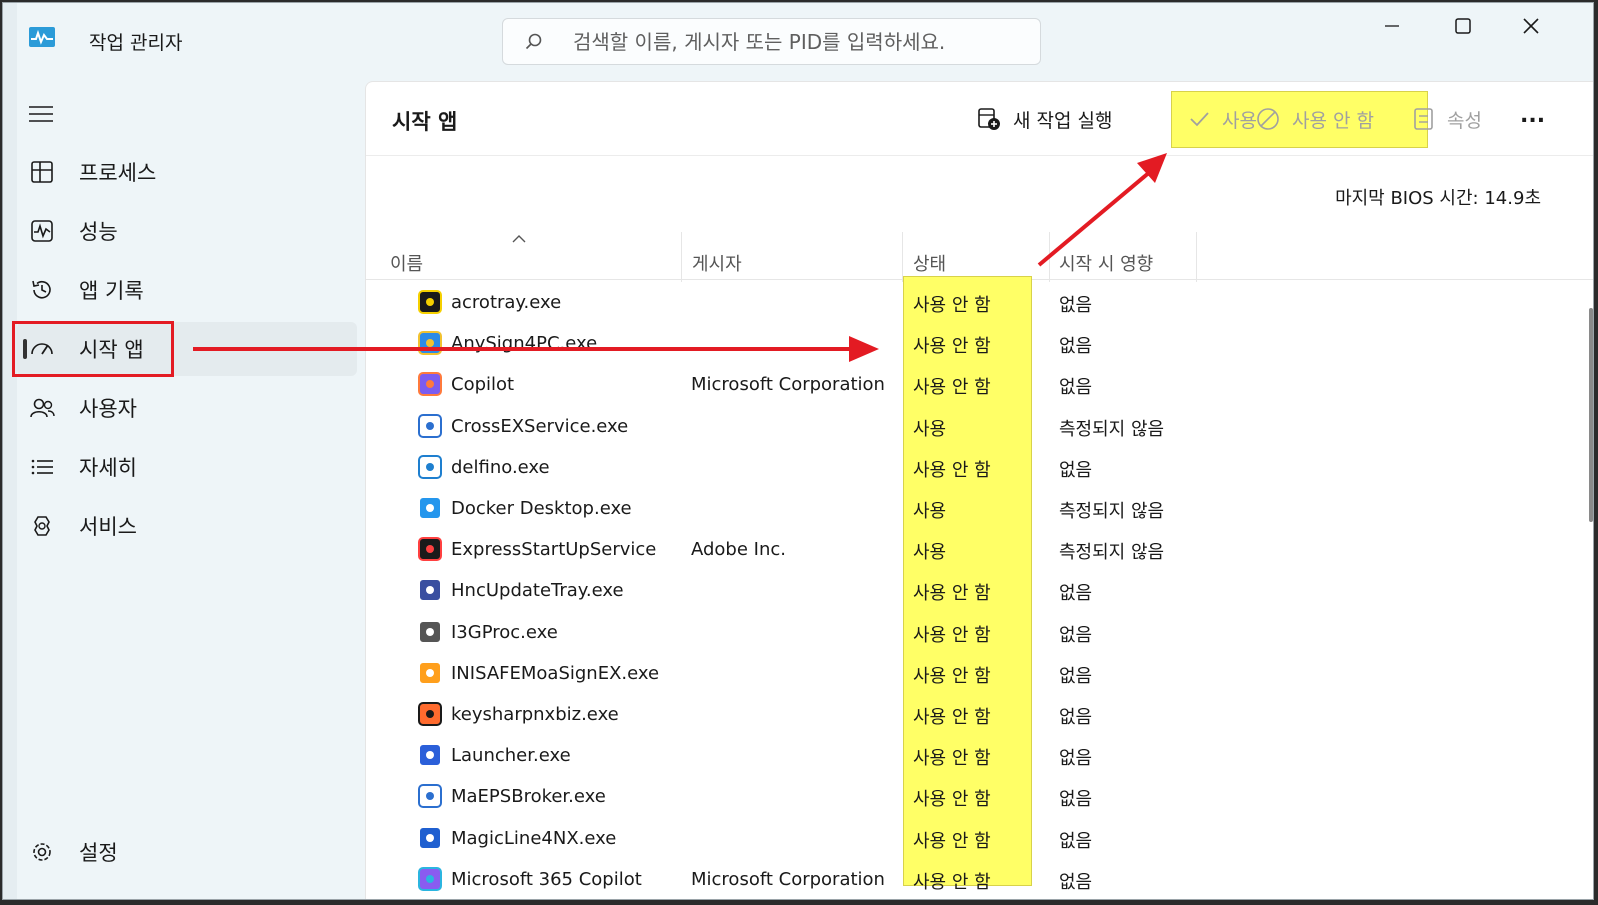  Describe the element at coordinates (738, 550) in the screenshot. I see `app-publisher: Adobe Inc.` at that location.